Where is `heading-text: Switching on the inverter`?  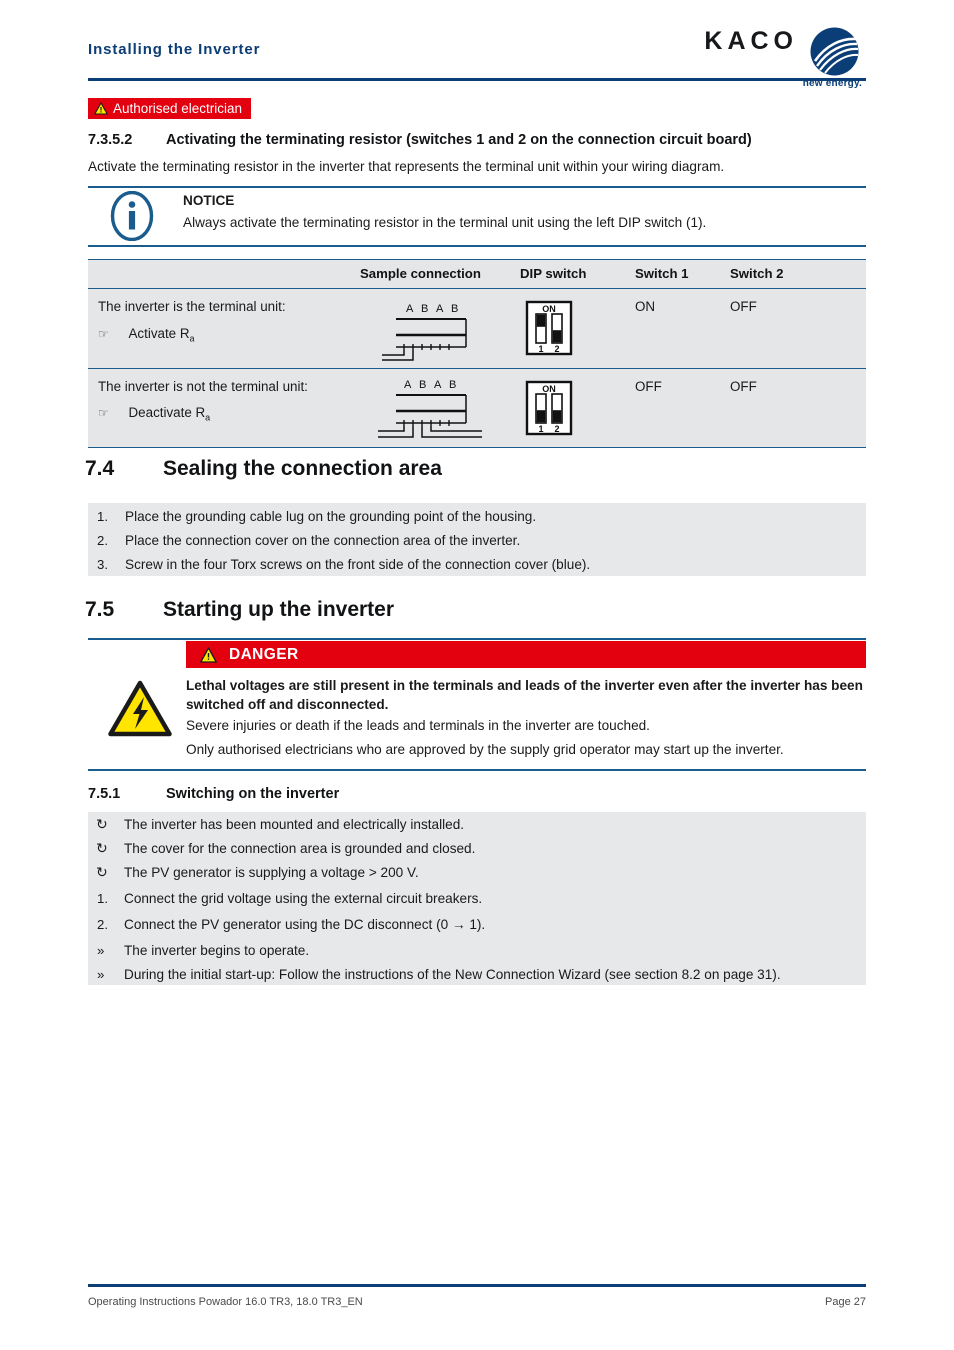 heading-text: Switching on the inverter is located at coordinates (253, 794).